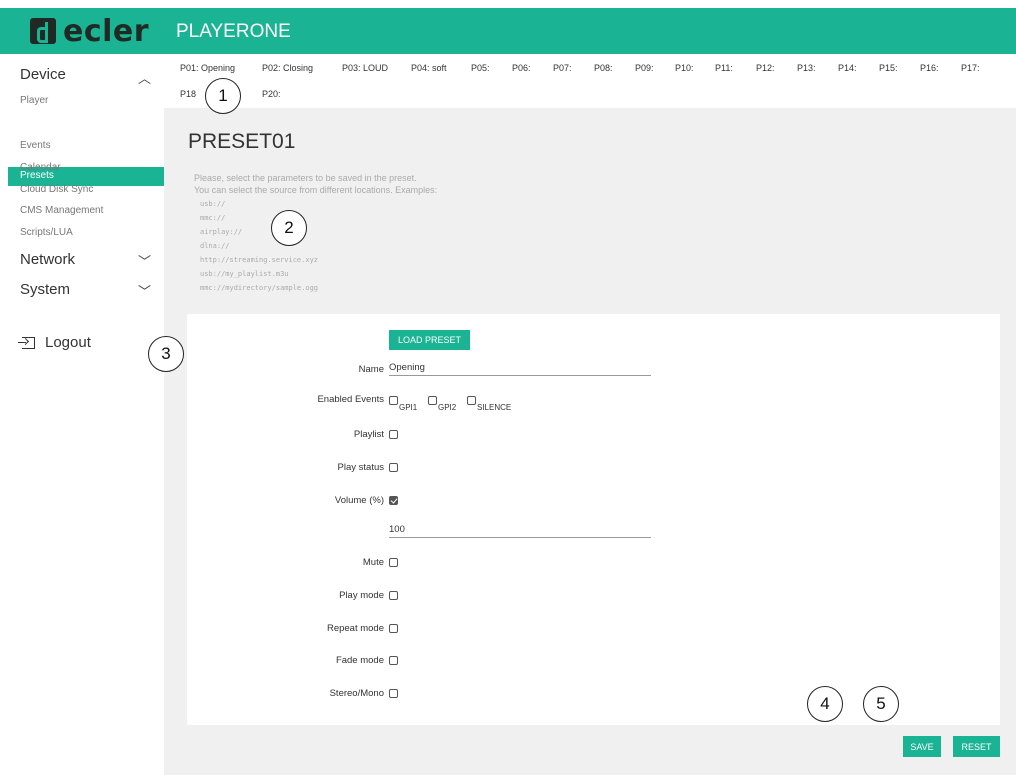 This screenshot has width=1016, height=775. I want to click on tab-p01: P01: Opening, so click(207, 68).